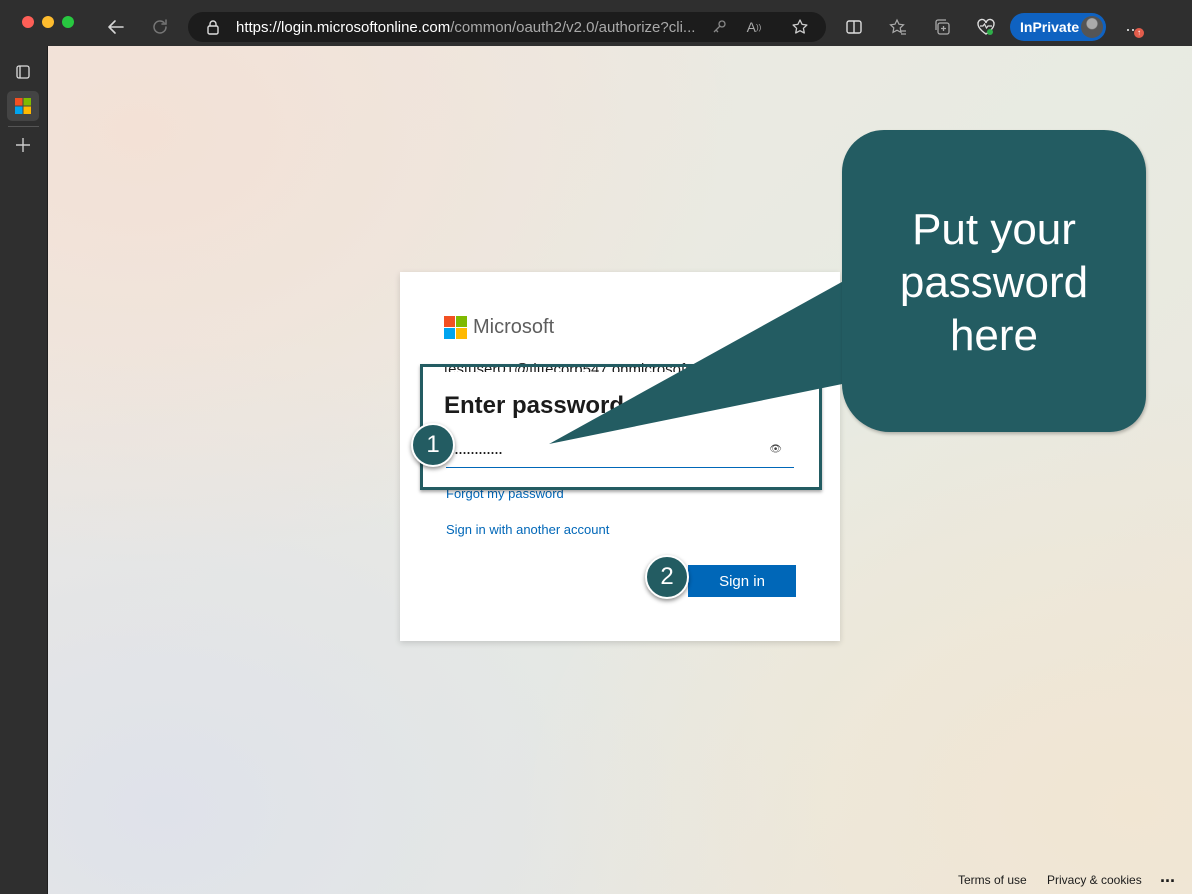 The width and height of the screenshot is (1192, 894). Describe the element at coordinates (994, 335) in the screenshot. I see `callout-line-3: here` at that location.